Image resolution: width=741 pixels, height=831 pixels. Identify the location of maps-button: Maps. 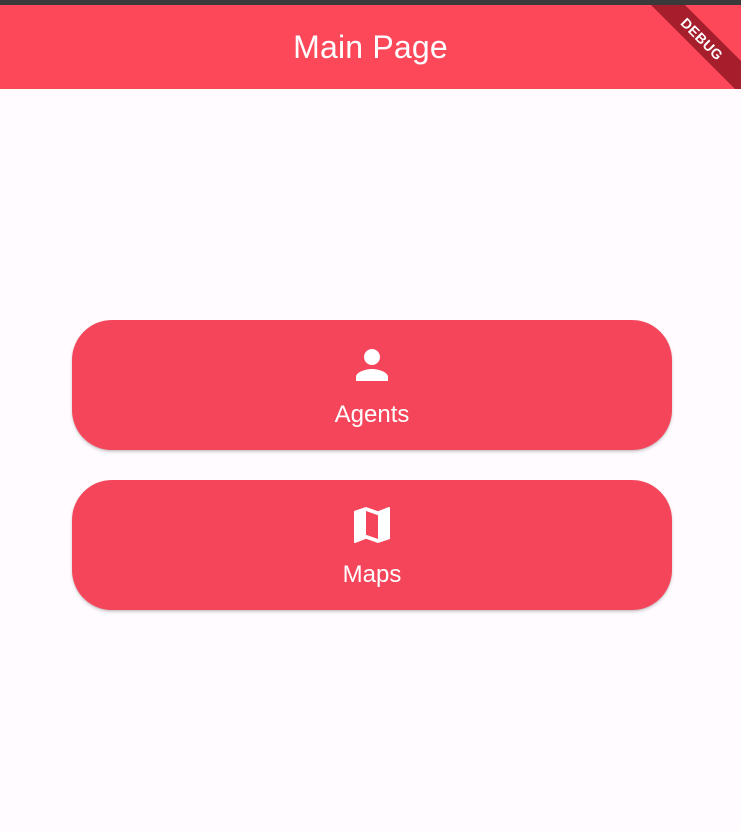
(372, 545).